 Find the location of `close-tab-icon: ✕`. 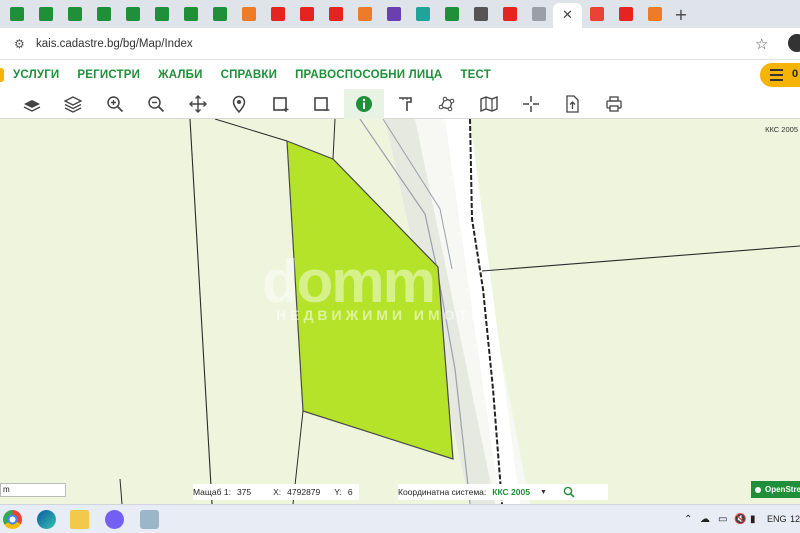

close-tab-icon: ✕ is located at coordinates (567, 15).